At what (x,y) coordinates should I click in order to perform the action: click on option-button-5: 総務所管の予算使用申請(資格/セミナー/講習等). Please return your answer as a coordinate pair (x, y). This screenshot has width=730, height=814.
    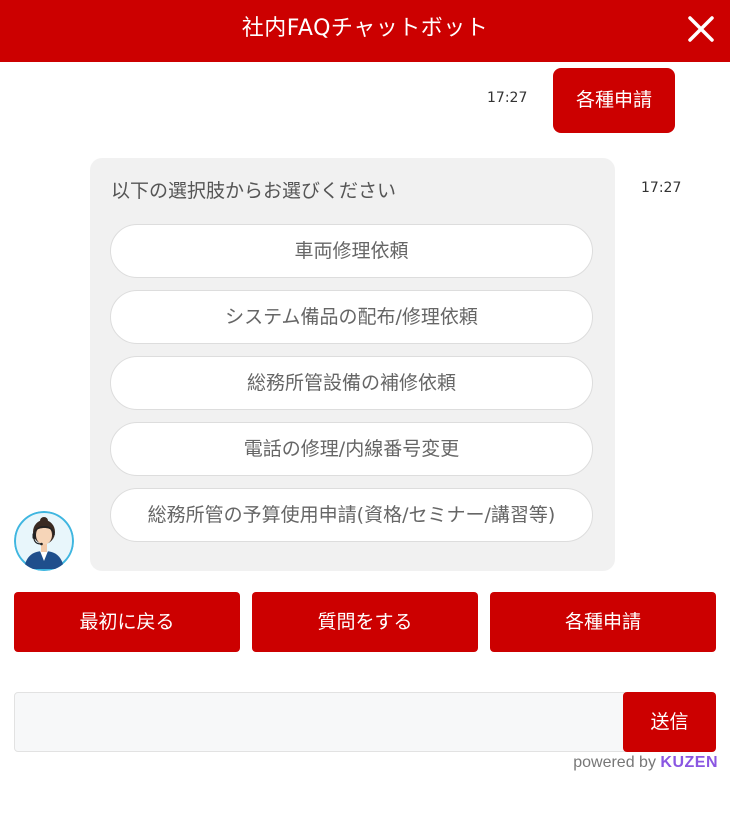
    Looking at the image, I should click on (351, 515).